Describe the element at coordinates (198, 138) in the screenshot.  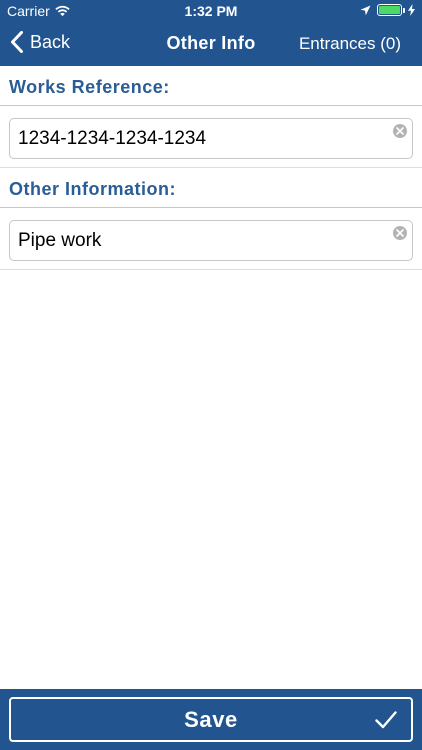
I see `works-reference-input` at that location.